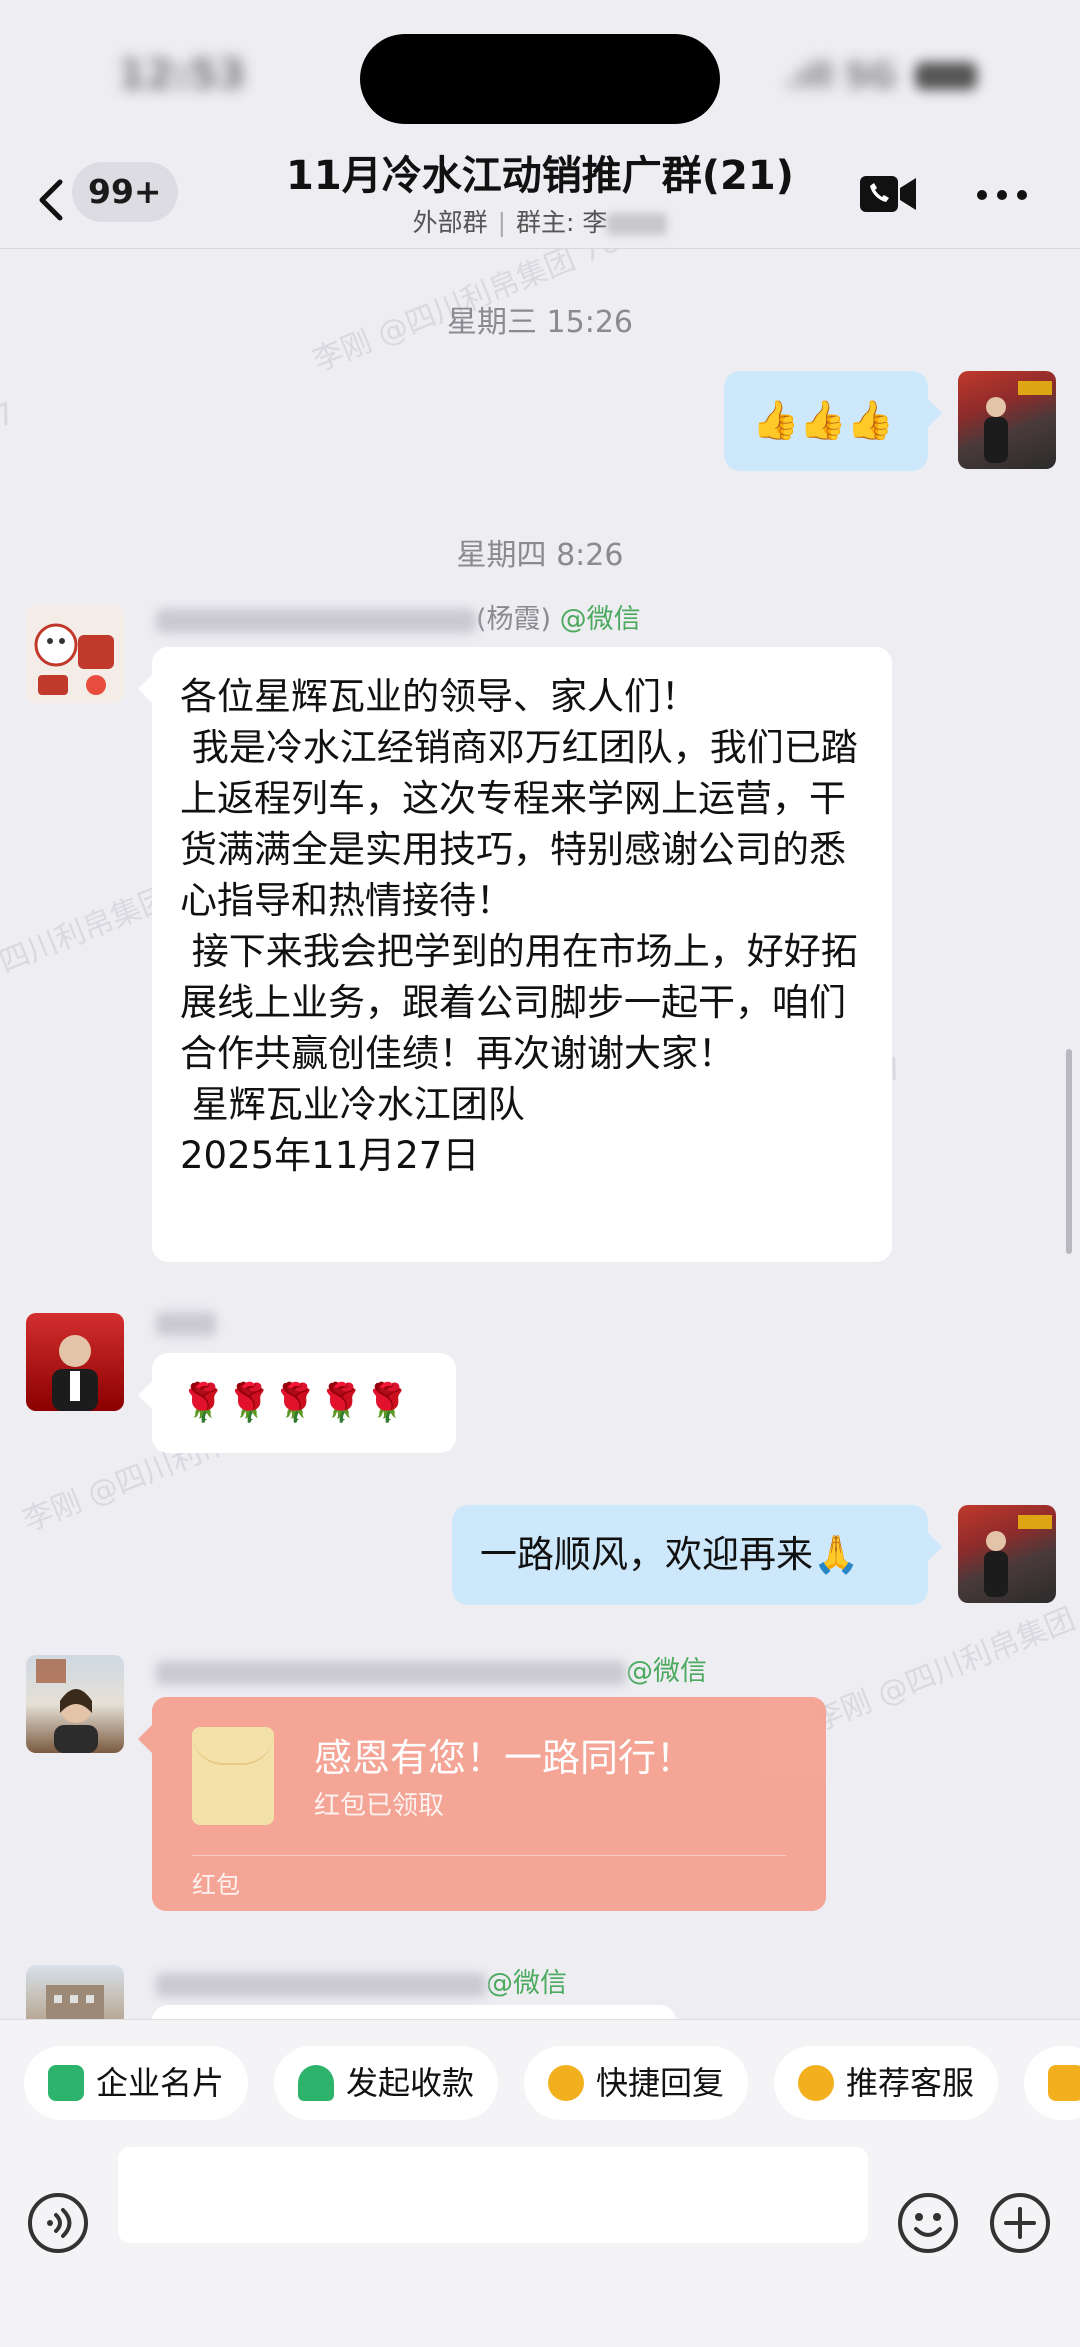 The height and width of the screenshot is (2347, 1080). I want to click on red-packet-divider, so click(489, 1855).